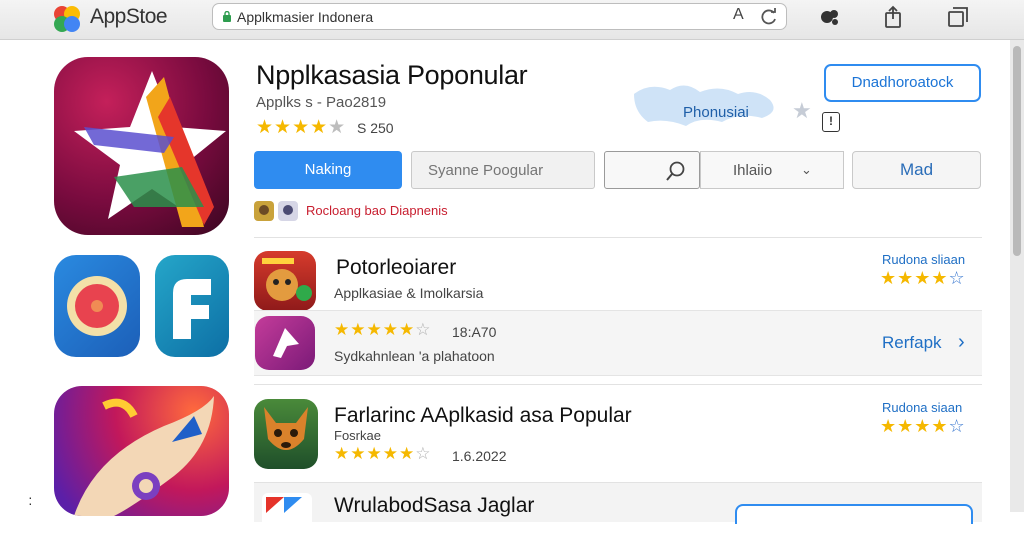 The image size is (1024, 533). What do you see at coordinates (150, 149) in the screenshot?
I see `star-logo-icon` at bounding box center [150, 149].